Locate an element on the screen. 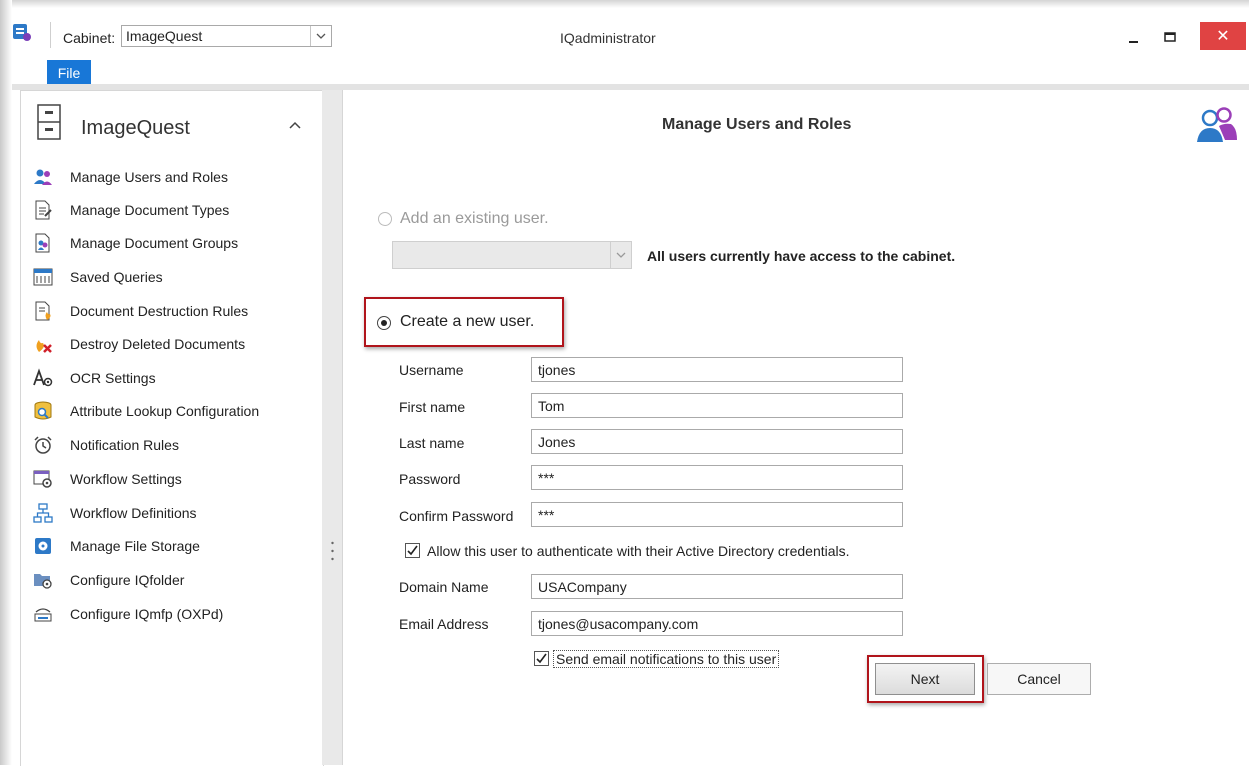  sidebar-item-label: Manage Document Groups is located at coordinates (154, 243).